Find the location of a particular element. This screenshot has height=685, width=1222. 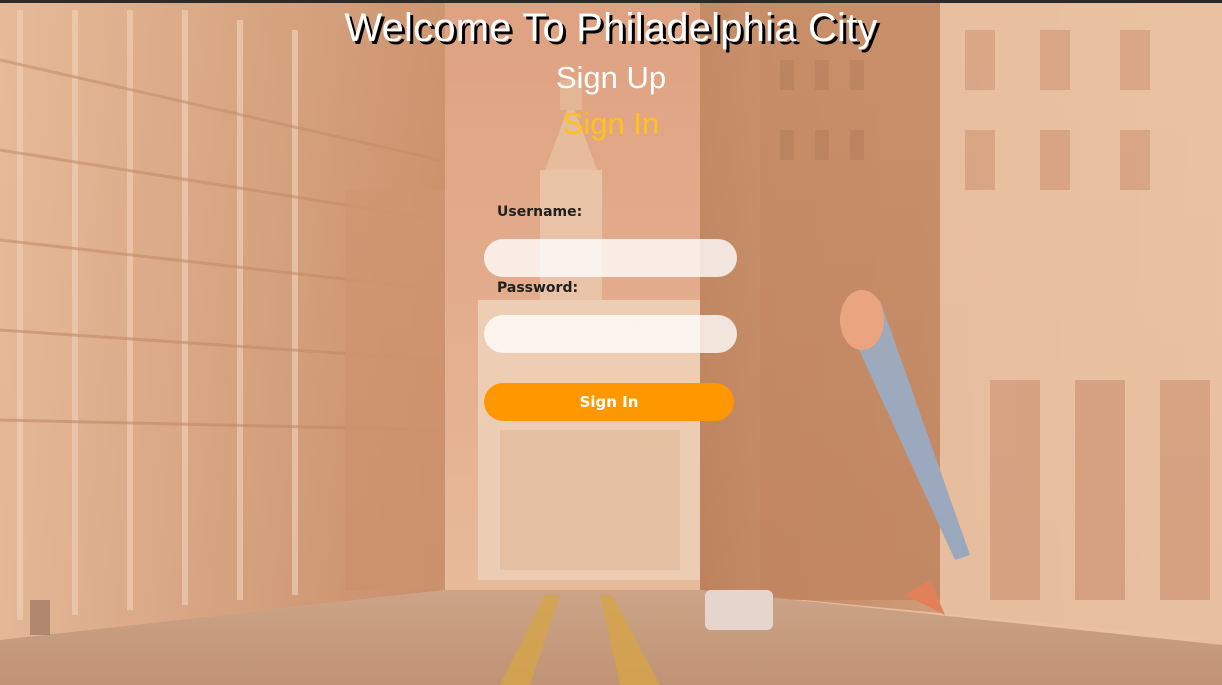

page-title: Welcome To Philadelphia City is located at coordinates (611, 28).